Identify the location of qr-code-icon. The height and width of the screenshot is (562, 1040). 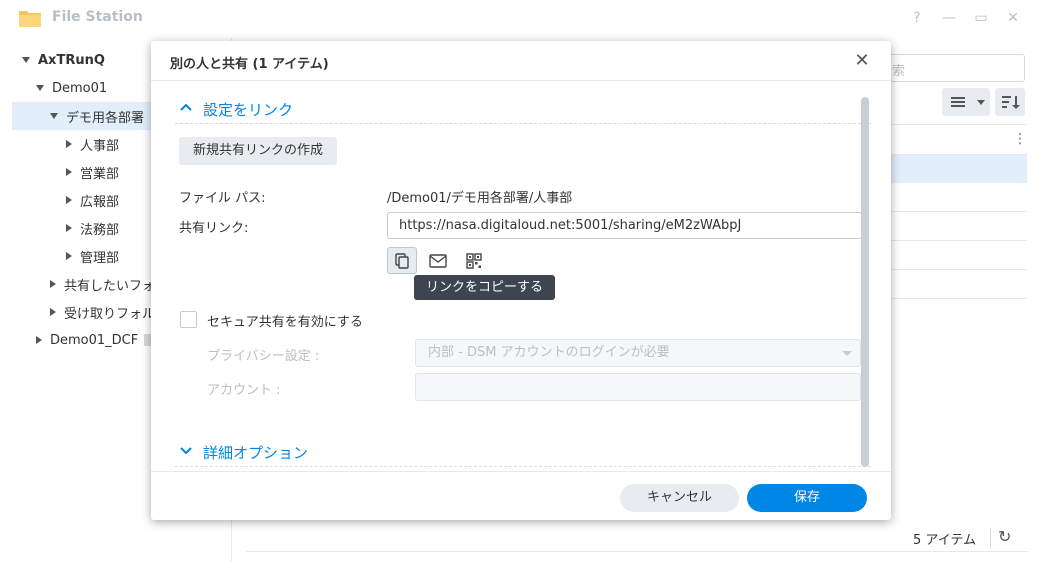
(474, 260).